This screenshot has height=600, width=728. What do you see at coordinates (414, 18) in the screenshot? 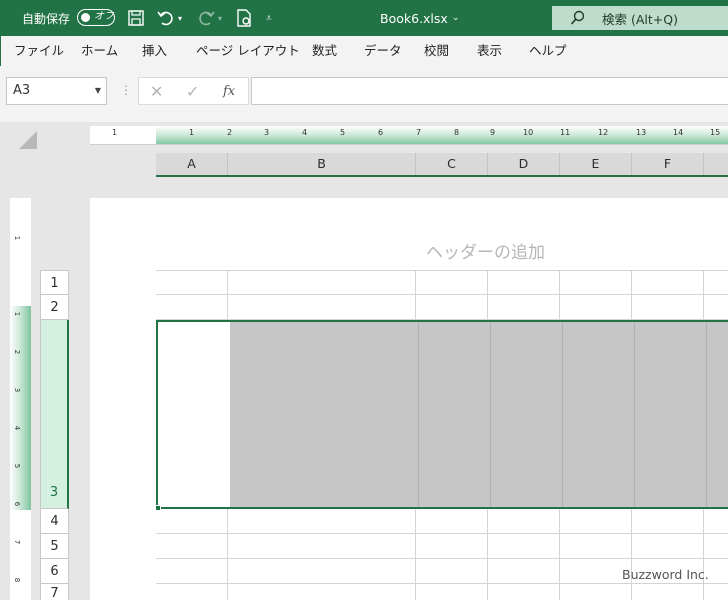
I see `filename: Book6.xlsx` at bounding box center [414, 18].